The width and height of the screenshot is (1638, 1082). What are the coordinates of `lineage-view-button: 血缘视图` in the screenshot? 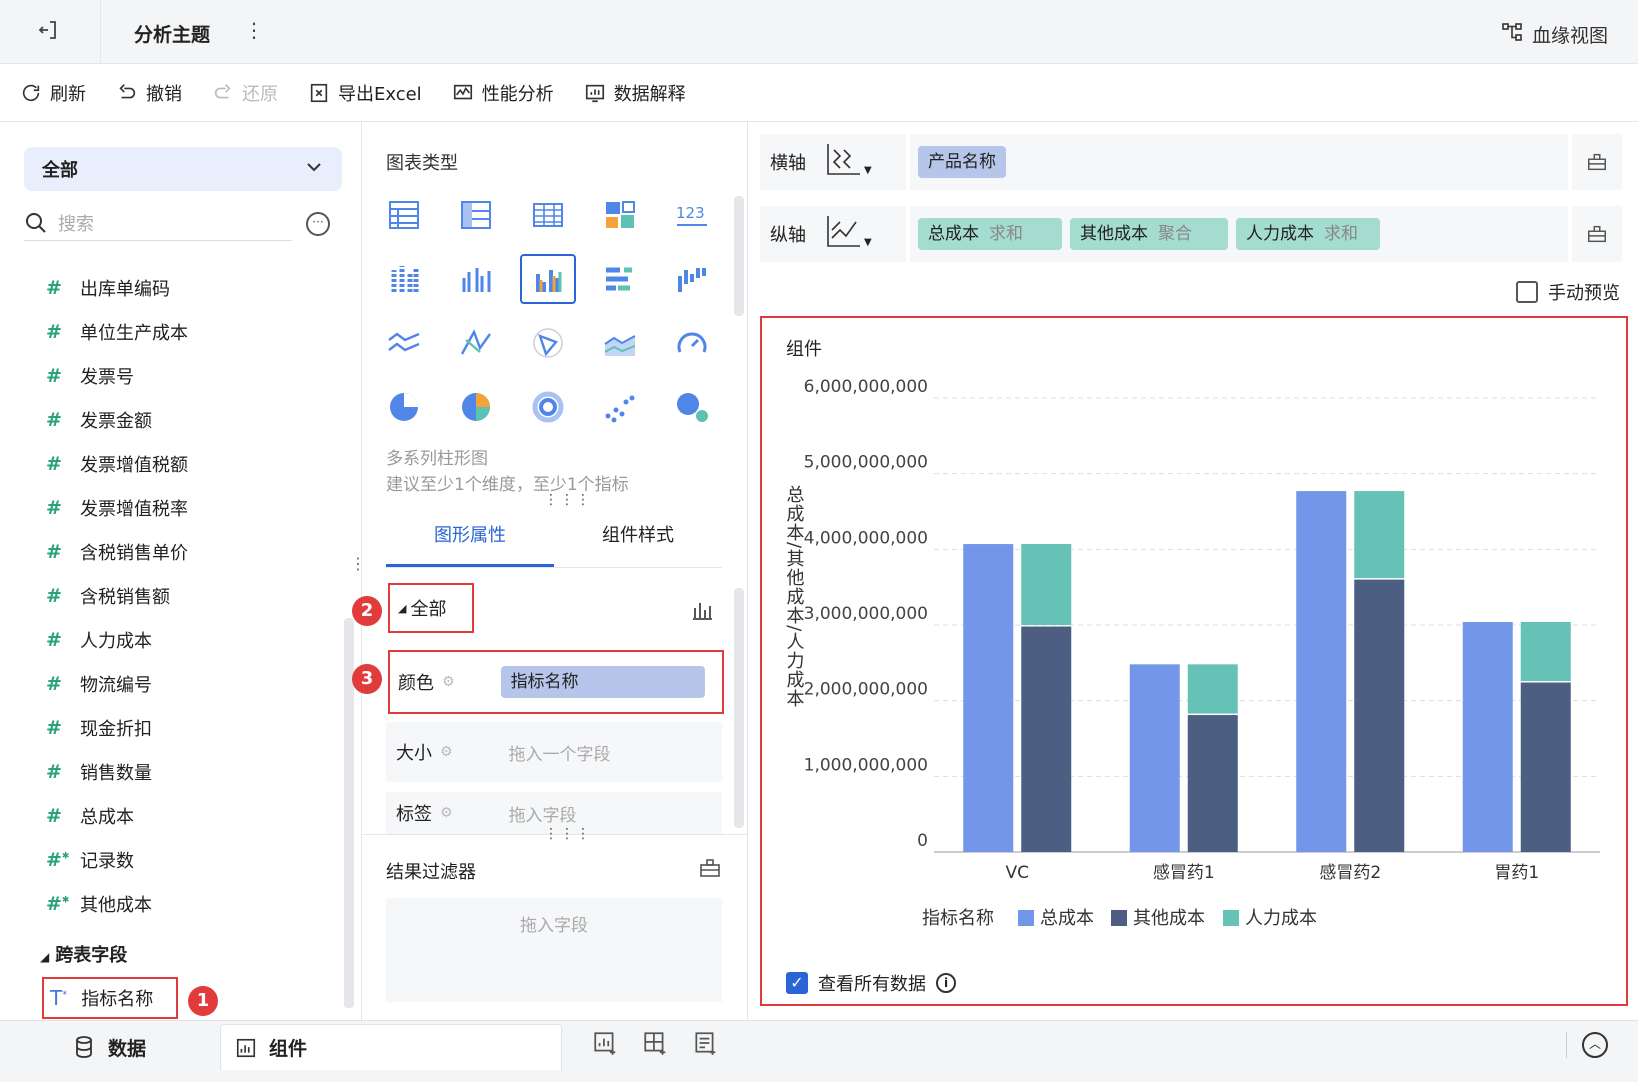 It's located at (1554, 34).